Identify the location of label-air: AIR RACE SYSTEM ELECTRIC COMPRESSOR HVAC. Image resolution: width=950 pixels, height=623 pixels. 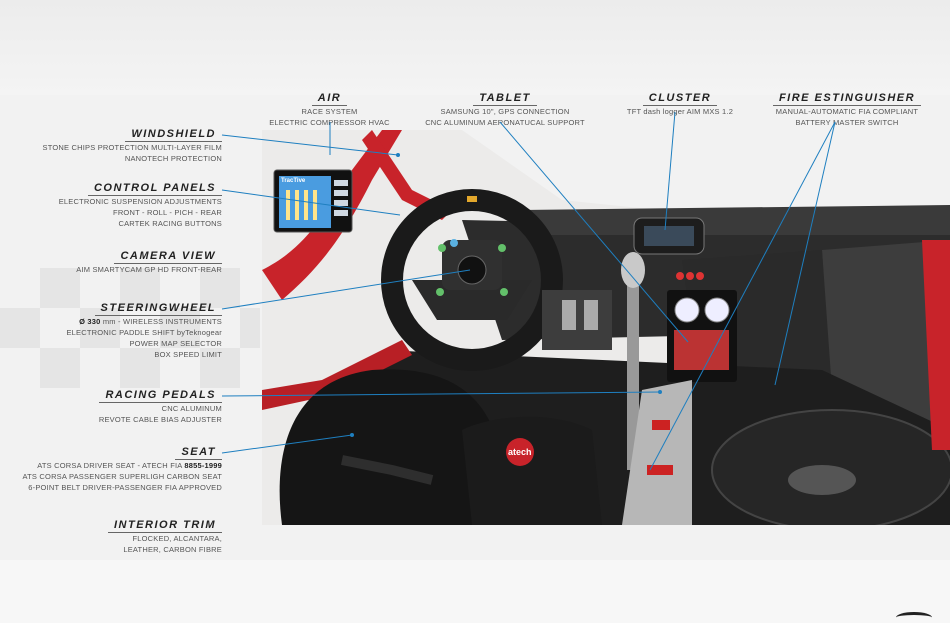
(329, 108).